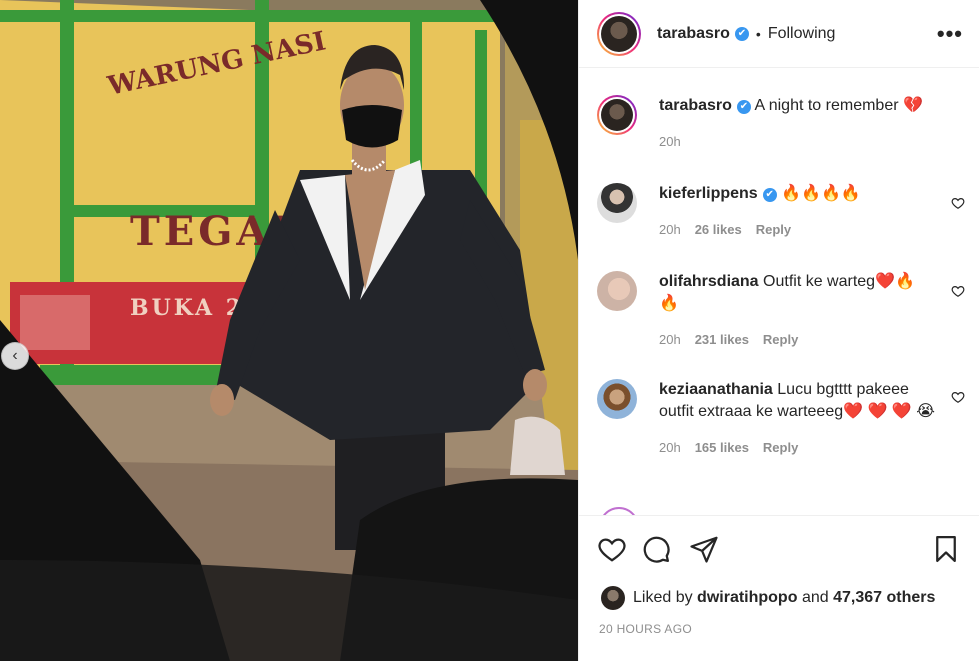  Describe the element at coordinates (716, 389) in the screenshot. I see `comment-username: keziaanathania` at that location.